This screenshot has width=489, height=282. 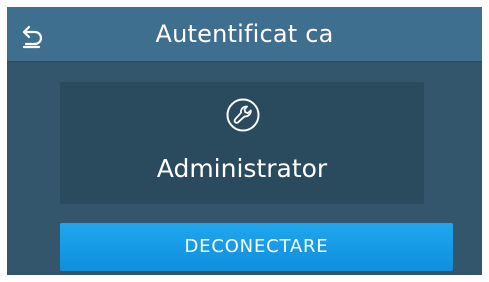 I want to click on page-title: Autentificat ca, so click(x=244, y=34).